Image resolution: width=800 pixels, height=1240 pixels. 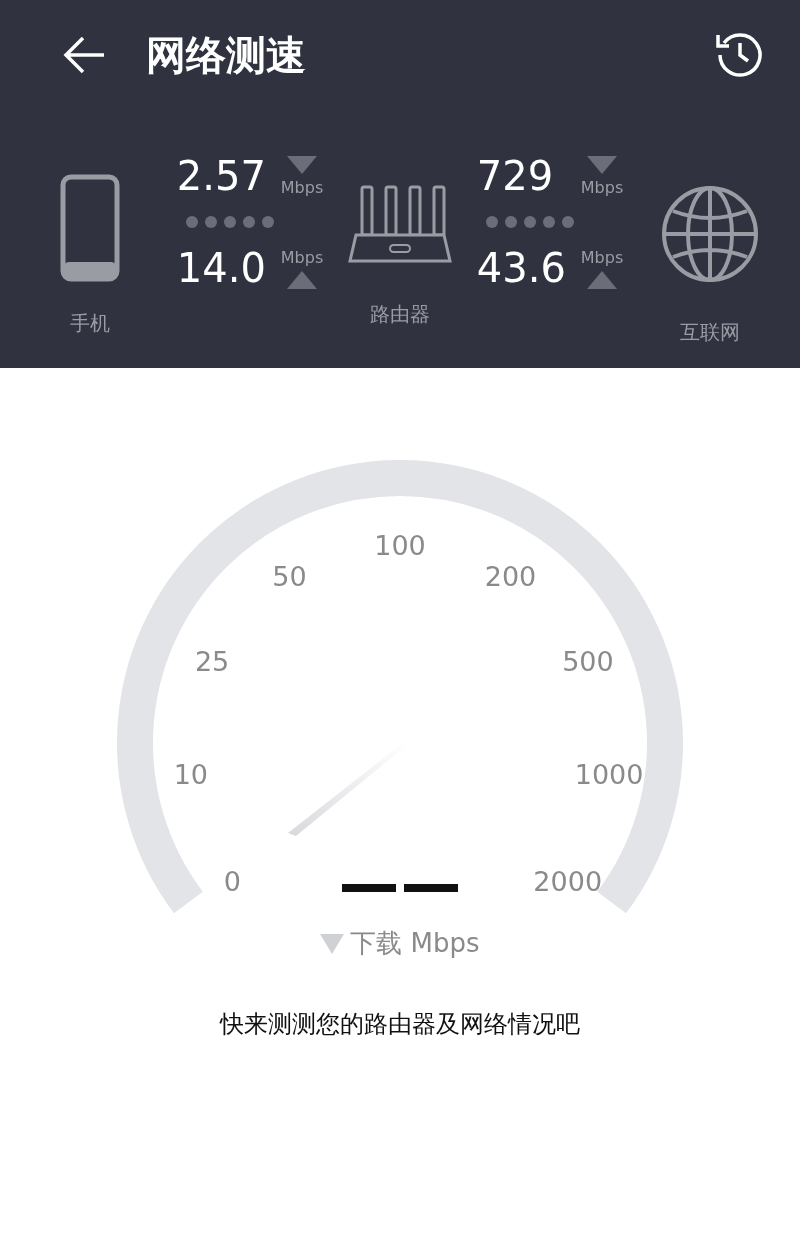 What do you see at coordinates (226, 55) in the screenshot?
I see `page-title: 网络测速` at bounding box center [226, 55].